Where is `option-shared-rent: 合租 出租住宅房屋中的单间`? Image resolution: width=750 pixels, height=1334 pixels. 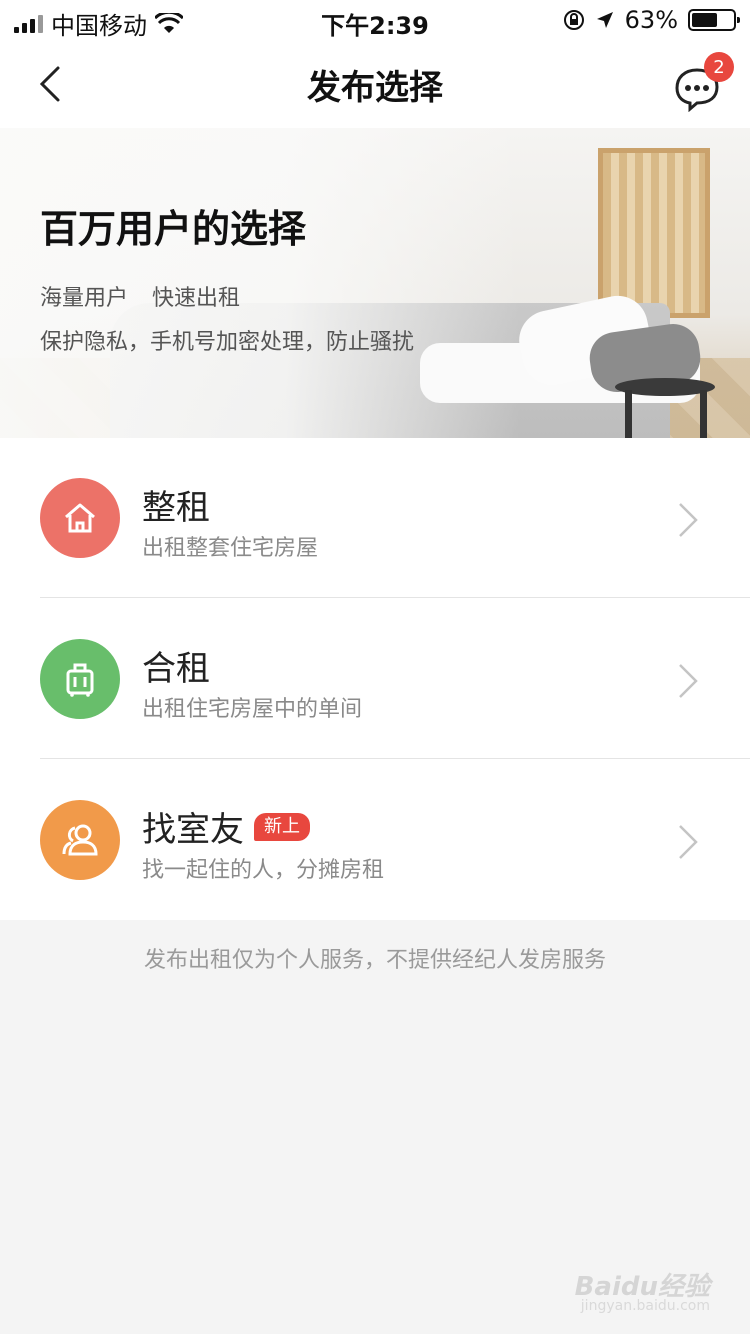
option-shared-rent: 合租 出租住宅房屋中的单间 is located at coordinates (375, 679).